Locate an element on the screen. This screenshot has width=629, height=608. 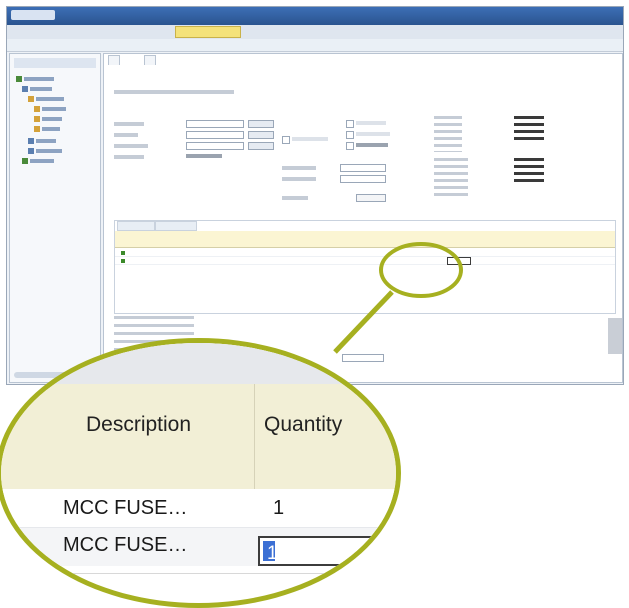
quantity-input-value: 1 is located at coordinates (272, 553).